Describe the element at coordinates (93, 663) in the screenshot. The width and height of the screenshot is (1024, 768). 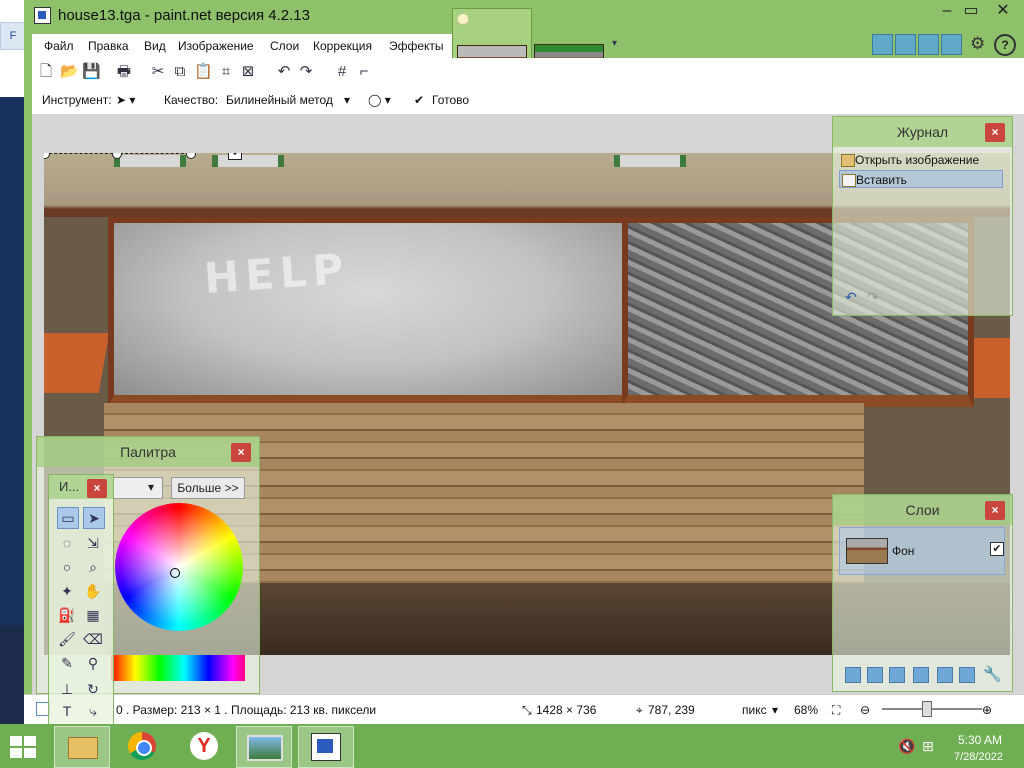
I see `color-picker-tool-icon: ⚲` at that location.